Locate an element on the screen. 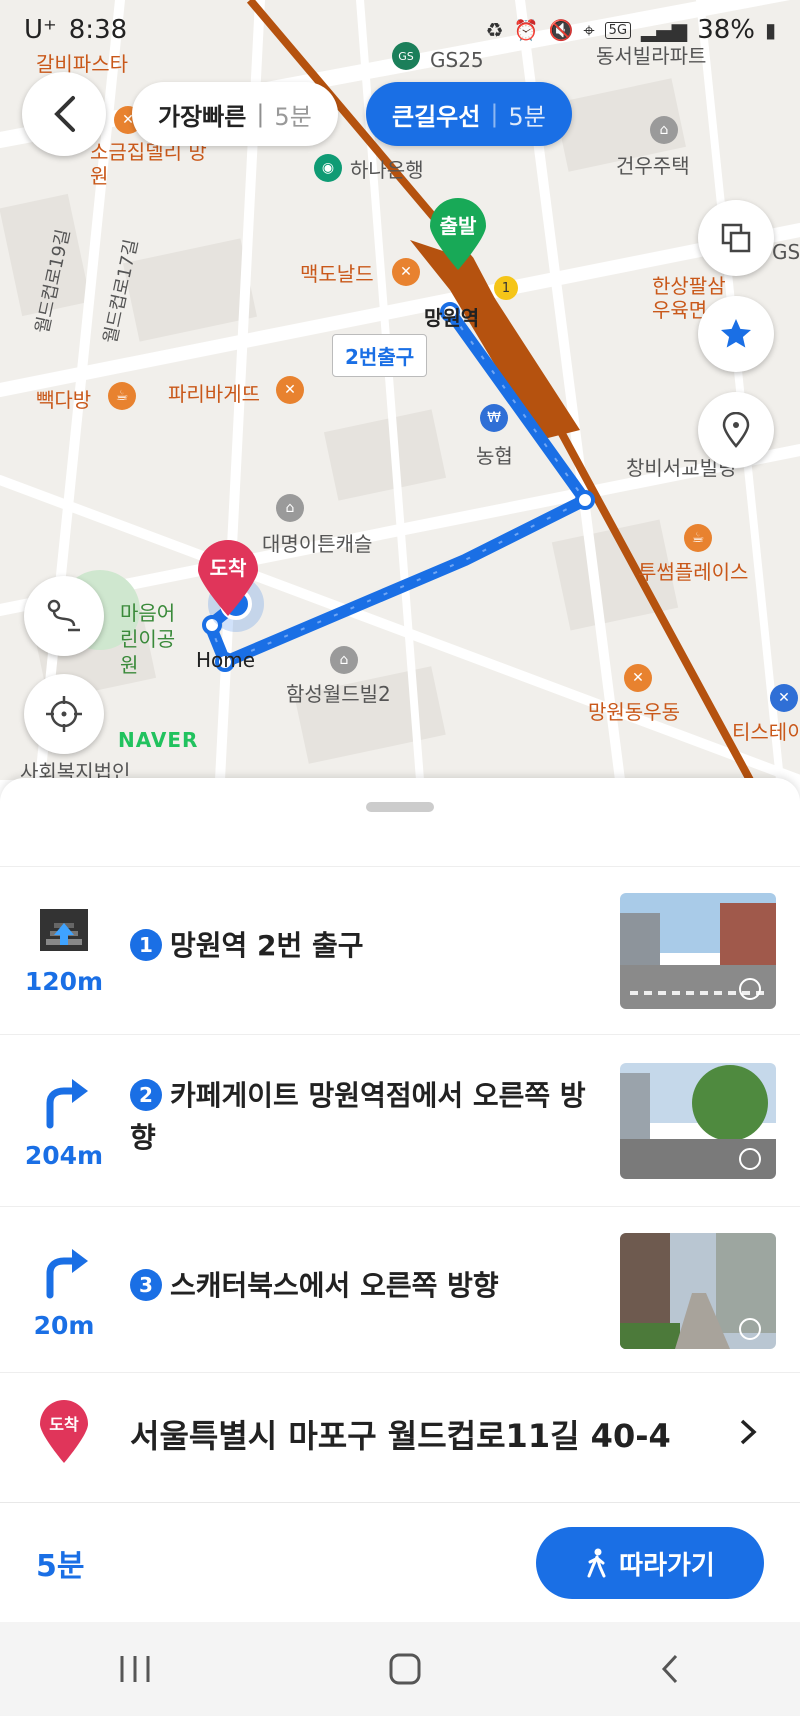  stairs-icon is located at coordinates (64, 930).